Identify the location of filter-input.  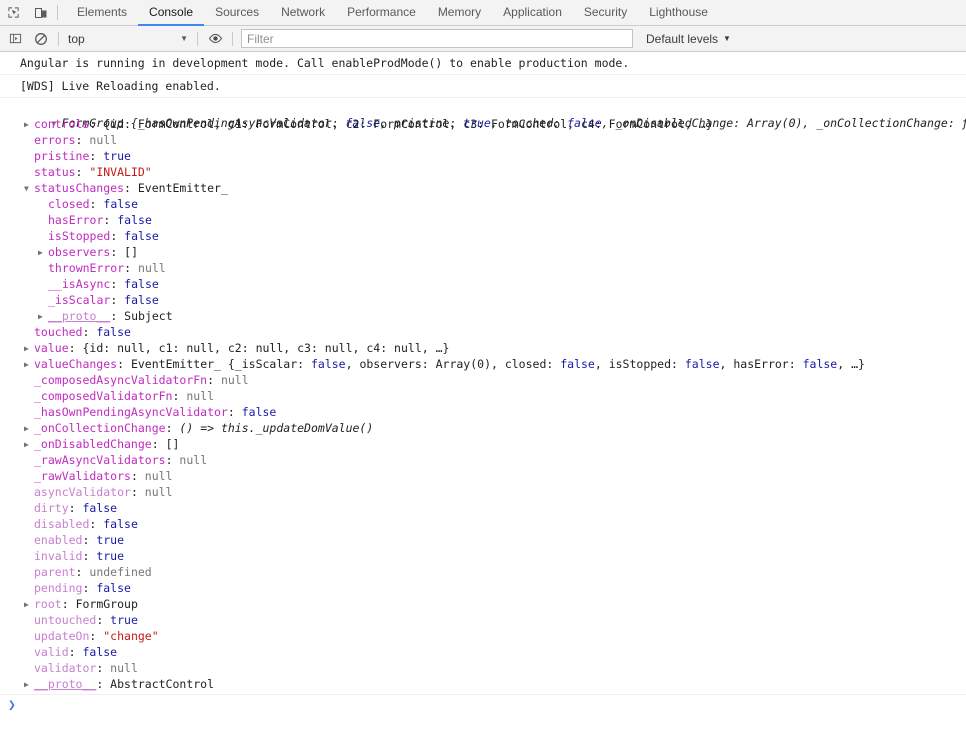
(437, 38).